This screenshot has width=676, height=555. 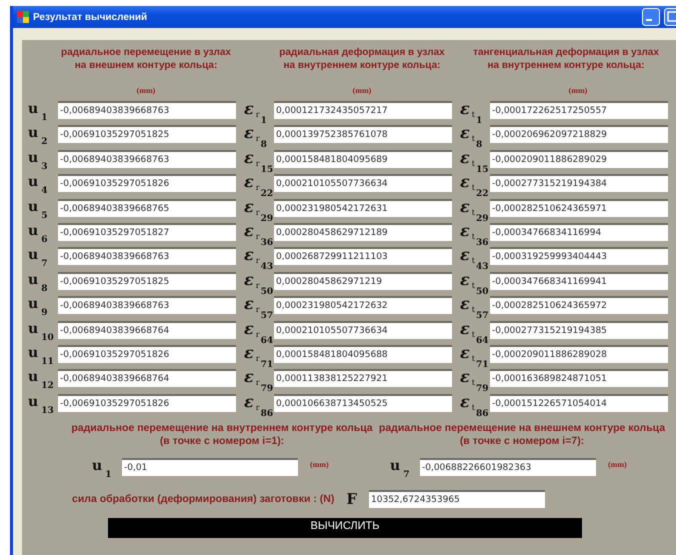 What do you see at coordinates (41, 353) in the screenshot?
I see `variable-label: u 11` at bounding box center [41, 353].